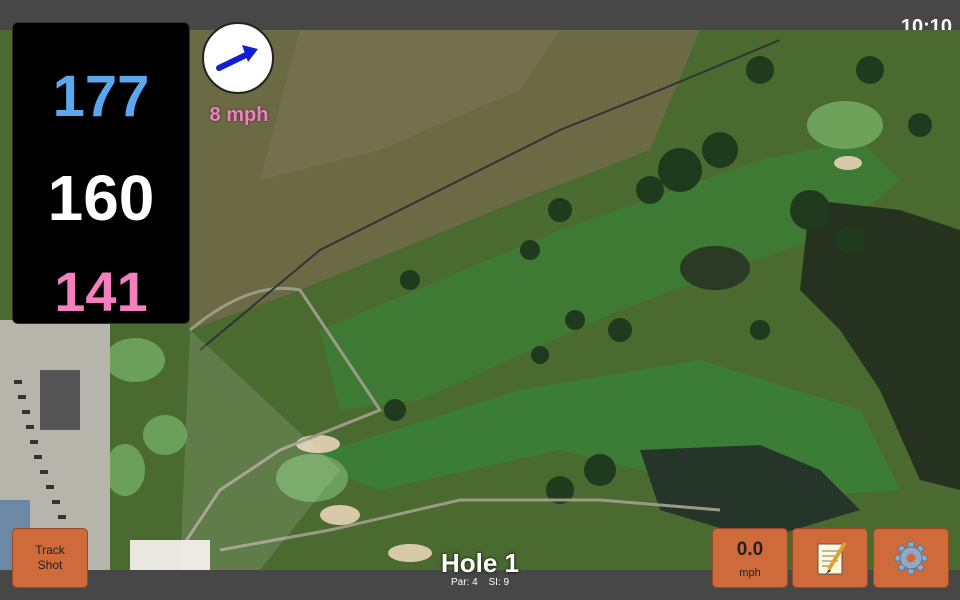 The height and width of the screenshot is (600, 960). What do you see at coordinates (750, 549) in the screenshot?
I see `speed-value: 0.0` at bounding box center [750, 549].